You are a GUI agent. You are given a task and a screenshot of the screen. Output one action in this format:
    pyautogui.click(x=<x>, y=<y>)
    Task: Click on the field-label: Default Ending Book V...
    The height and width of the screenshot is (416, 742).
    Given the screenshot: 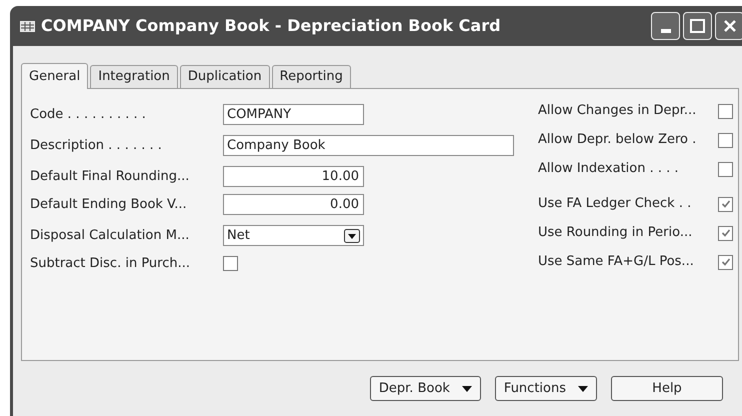 What is the action you would take?
    pyautogui.click(x=109, y=205)
    